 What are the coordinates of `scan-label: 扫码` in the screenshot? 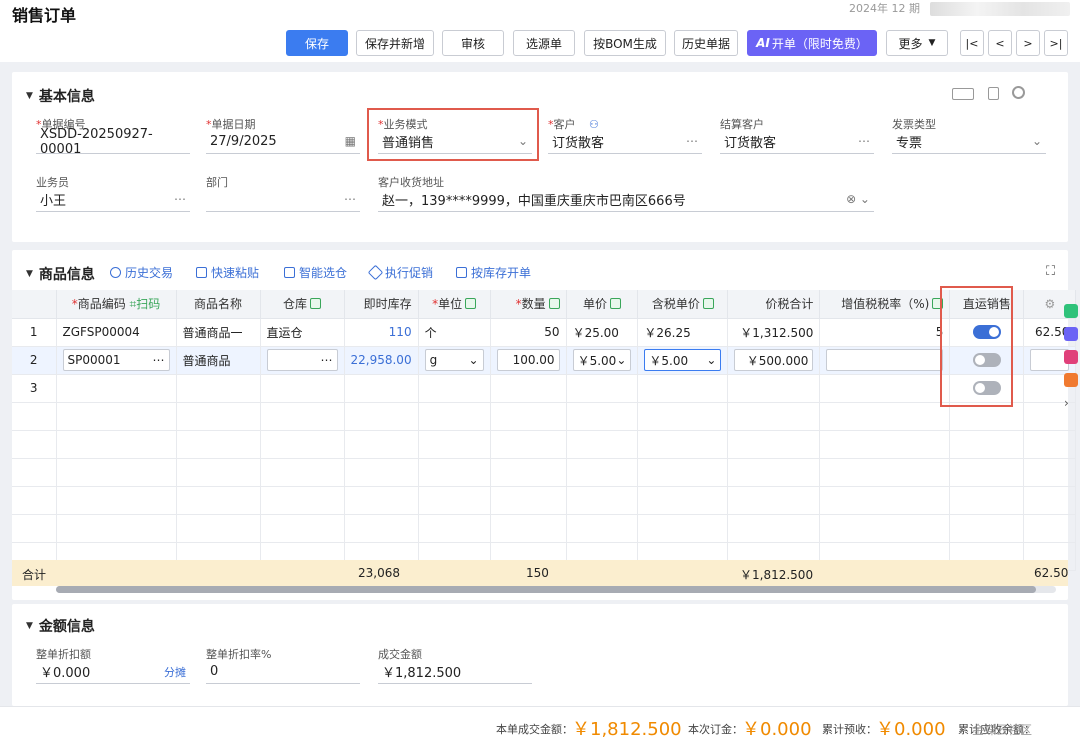 It's located at (148, 304).